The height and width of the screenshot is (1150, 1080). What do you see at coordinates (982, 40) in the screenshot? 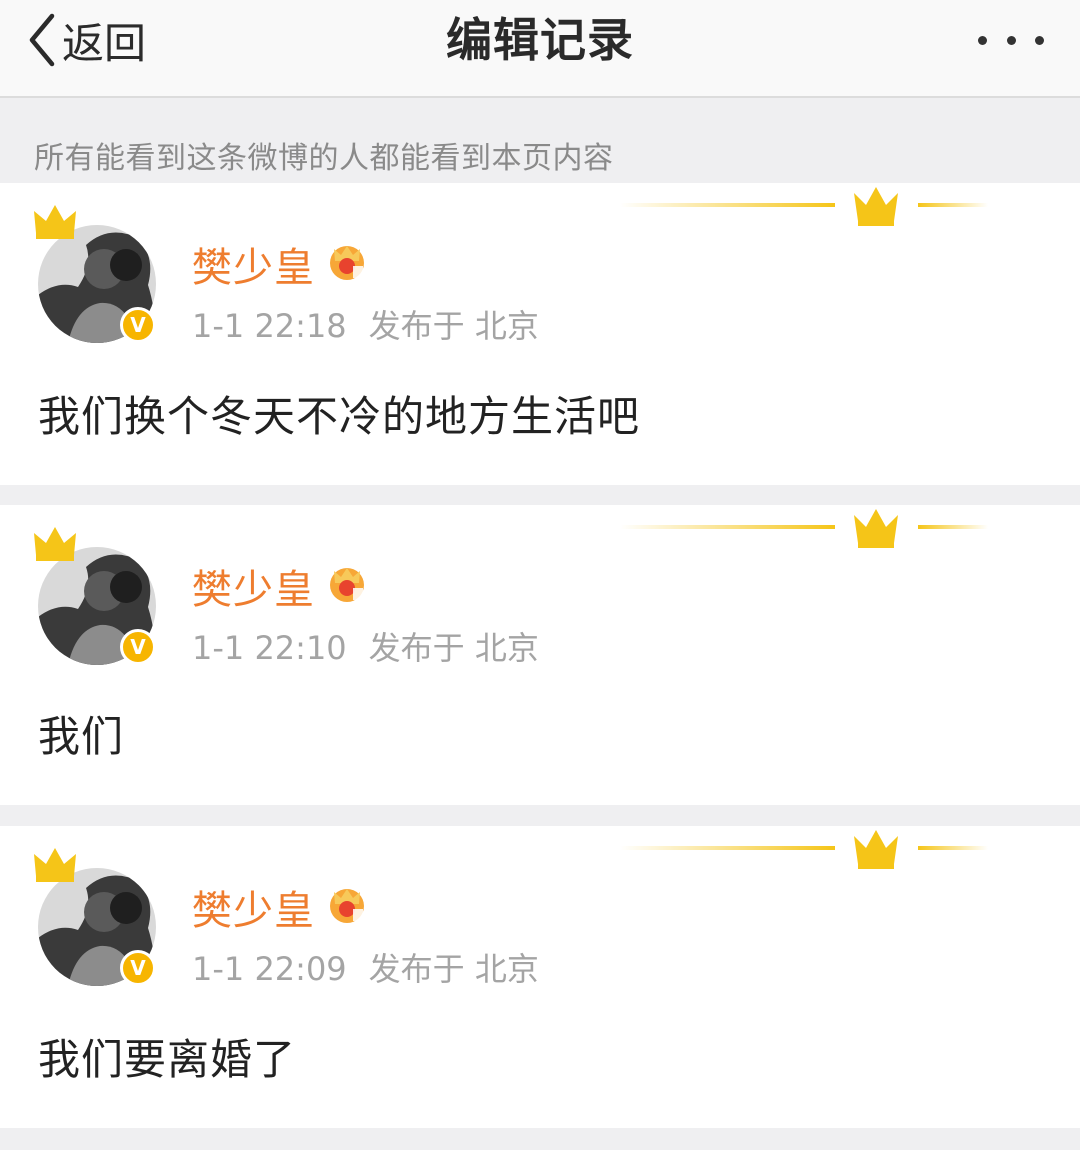
I see `more-dots-icon` at bounding box center [982, 40].